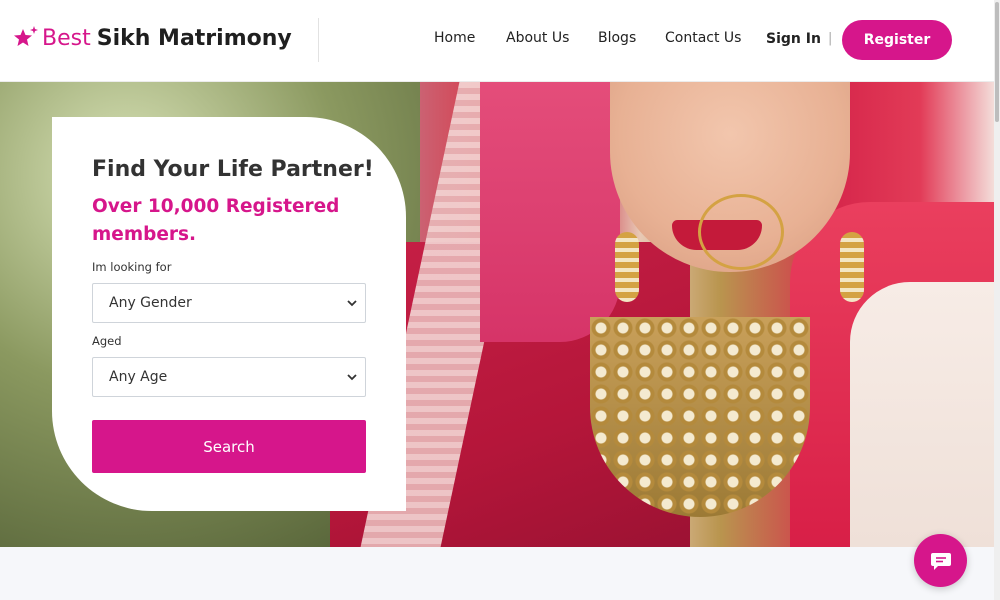 The height and width of the screenshot is (600, 1000). I want to click on sign-in-link: Sign In, so click(793, 39).